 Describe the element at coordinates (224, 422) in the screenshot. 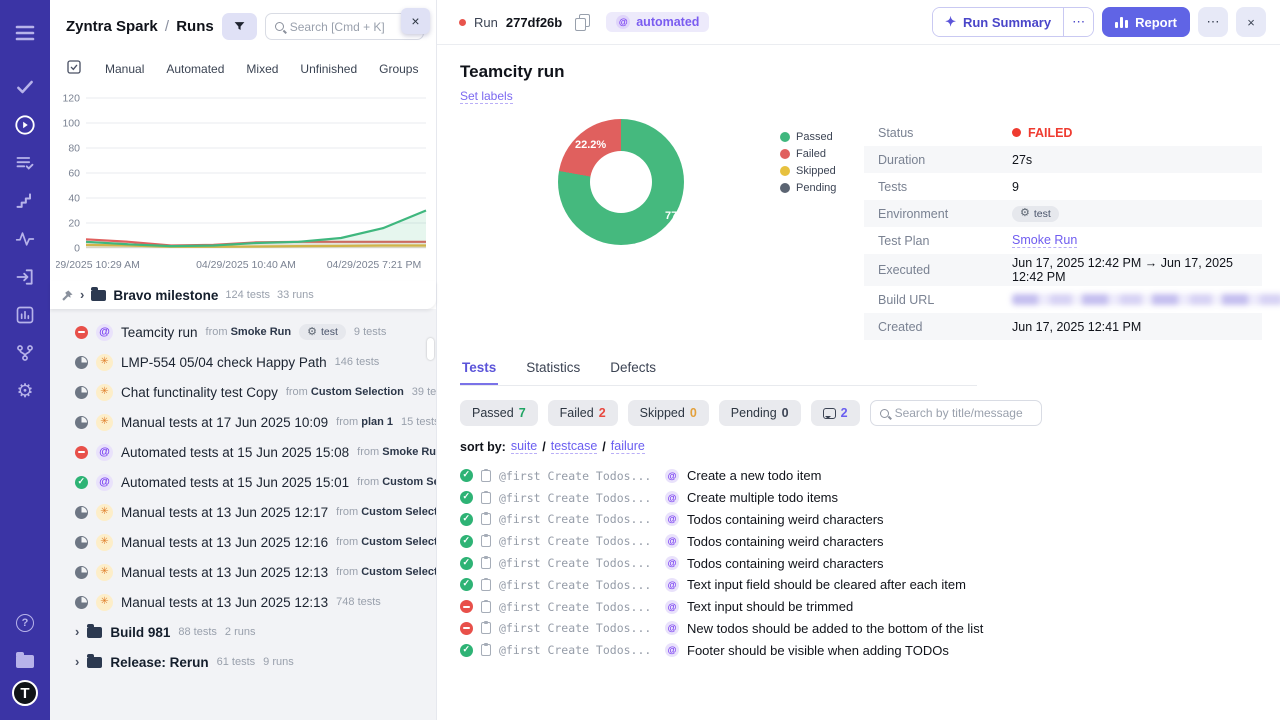

I see `run-name: Manual tests at 17 Jun 2025 10:09` at that location.